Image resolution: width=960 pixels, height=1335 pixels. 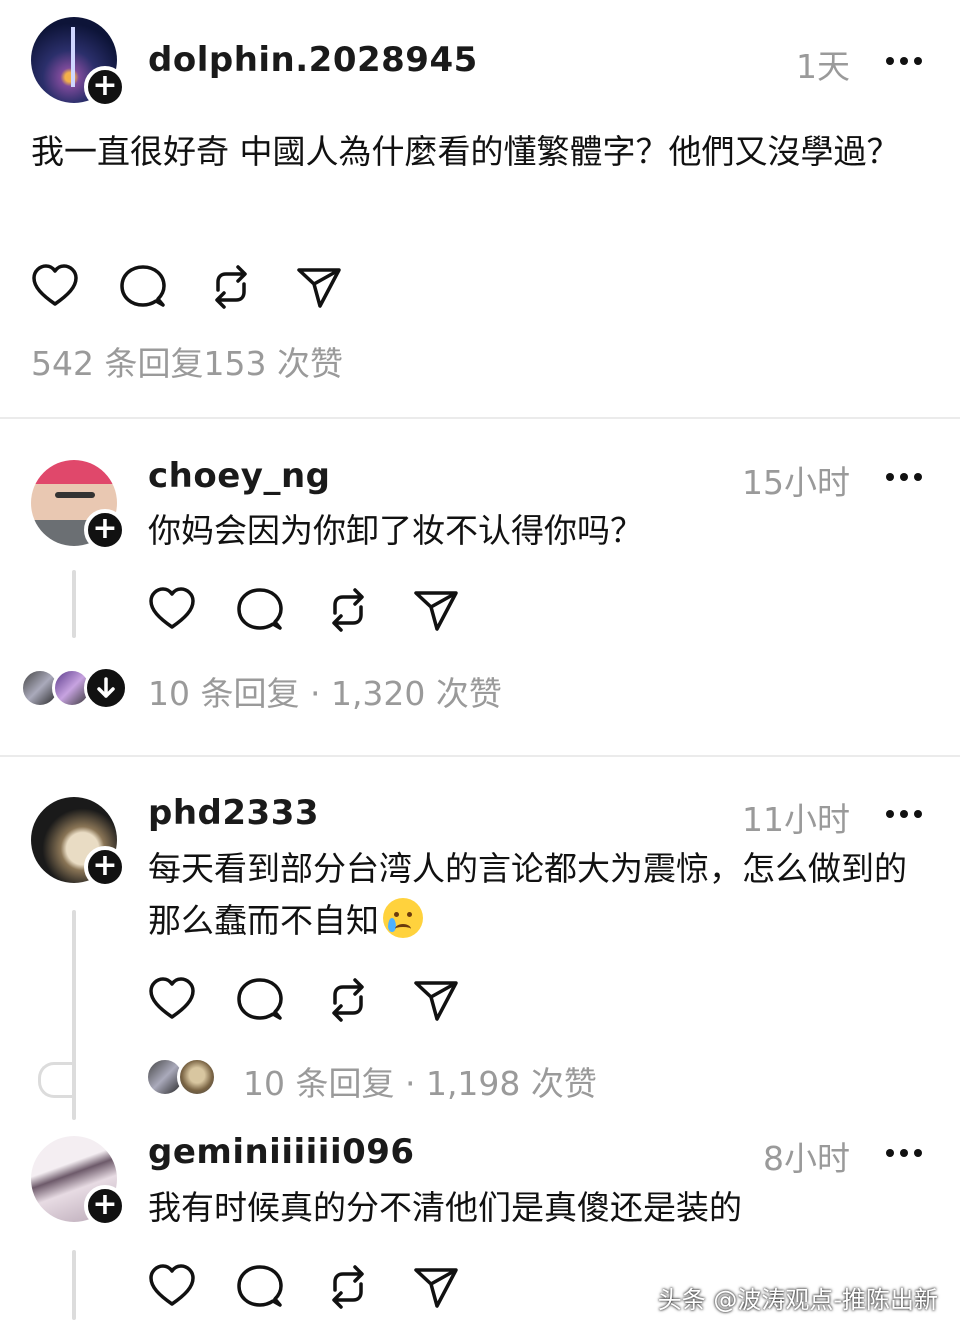 I want to click on comment-username: geminiiiiii096, so click(x=281, y=1152).